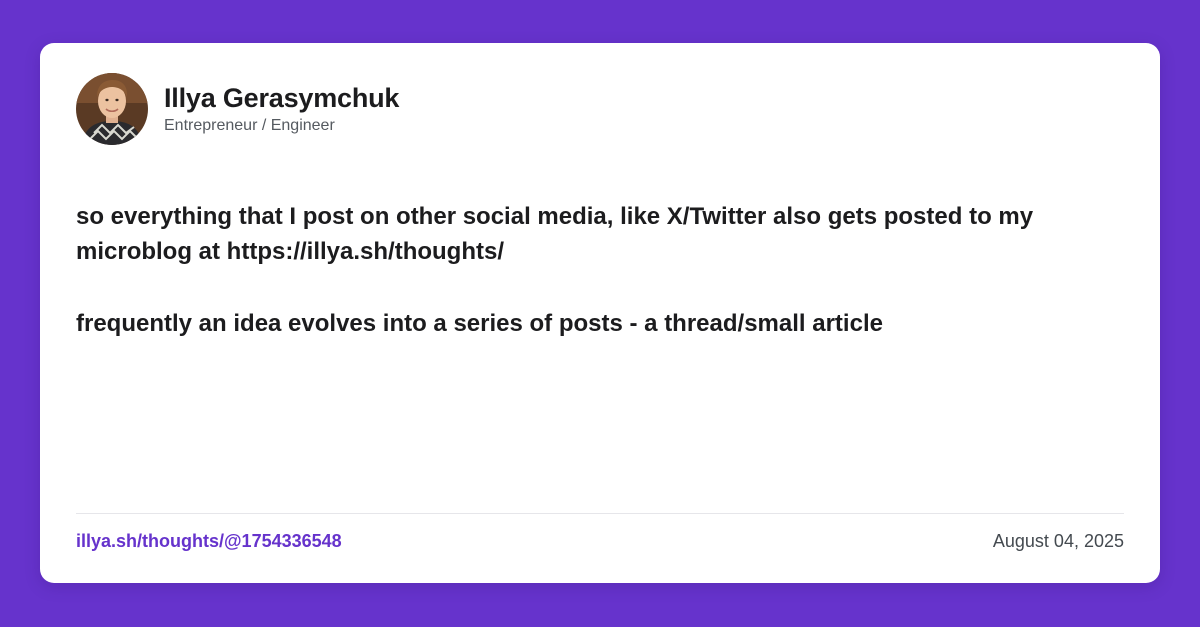 The width and height of the screenshot is (1200, 627). Describe the element at coordinates (600, 513) in the screenshot. I see `footer-divider` at that location.